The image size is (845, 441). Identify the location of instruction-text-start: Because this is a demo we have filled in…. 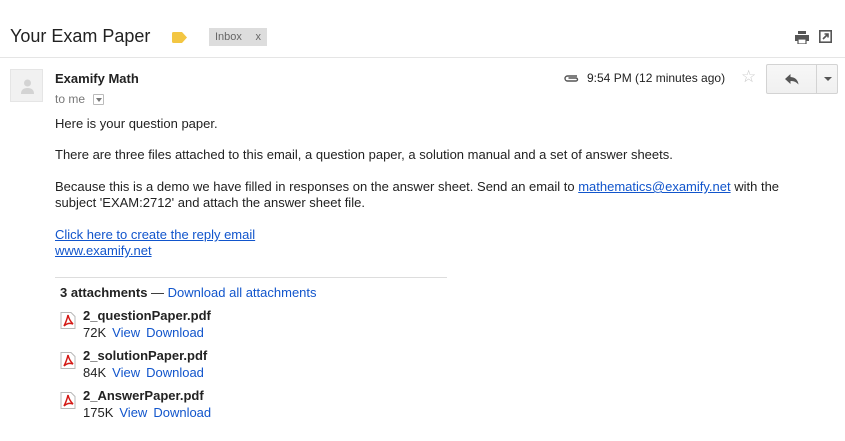
(317, 186).